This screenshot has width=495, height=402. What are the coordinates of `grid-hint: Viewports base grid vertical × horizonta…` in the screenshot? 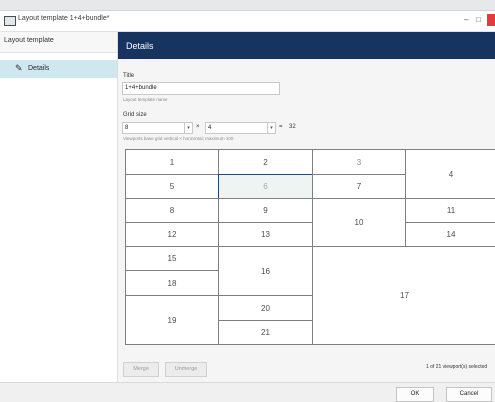 It's located at (178, 138).